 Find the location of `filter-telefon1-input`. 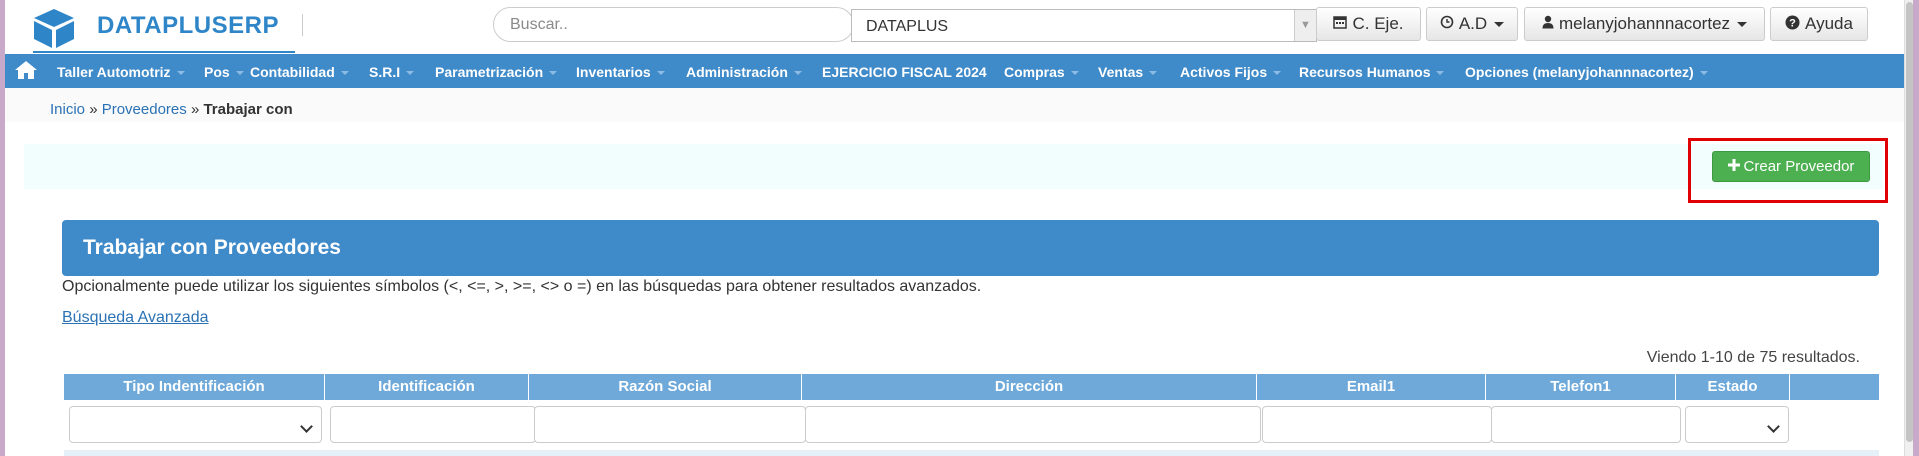

filter-telefon1-input is located at coordinates (1586, 424).